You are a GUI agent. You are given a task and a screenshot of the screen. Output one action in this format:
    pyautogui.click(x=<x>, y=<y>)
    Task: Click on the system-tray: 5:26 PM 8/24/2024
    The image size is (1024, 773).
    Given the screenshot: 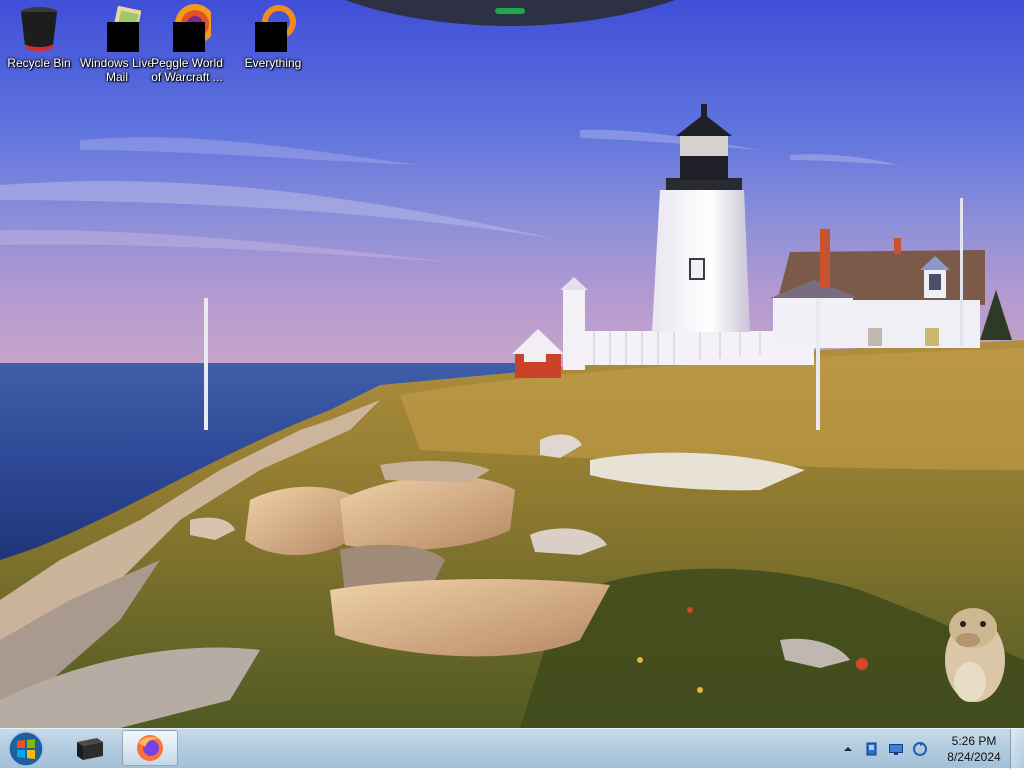 What is the action you would take?
    pyautogui.click(x=921, y=749)
    